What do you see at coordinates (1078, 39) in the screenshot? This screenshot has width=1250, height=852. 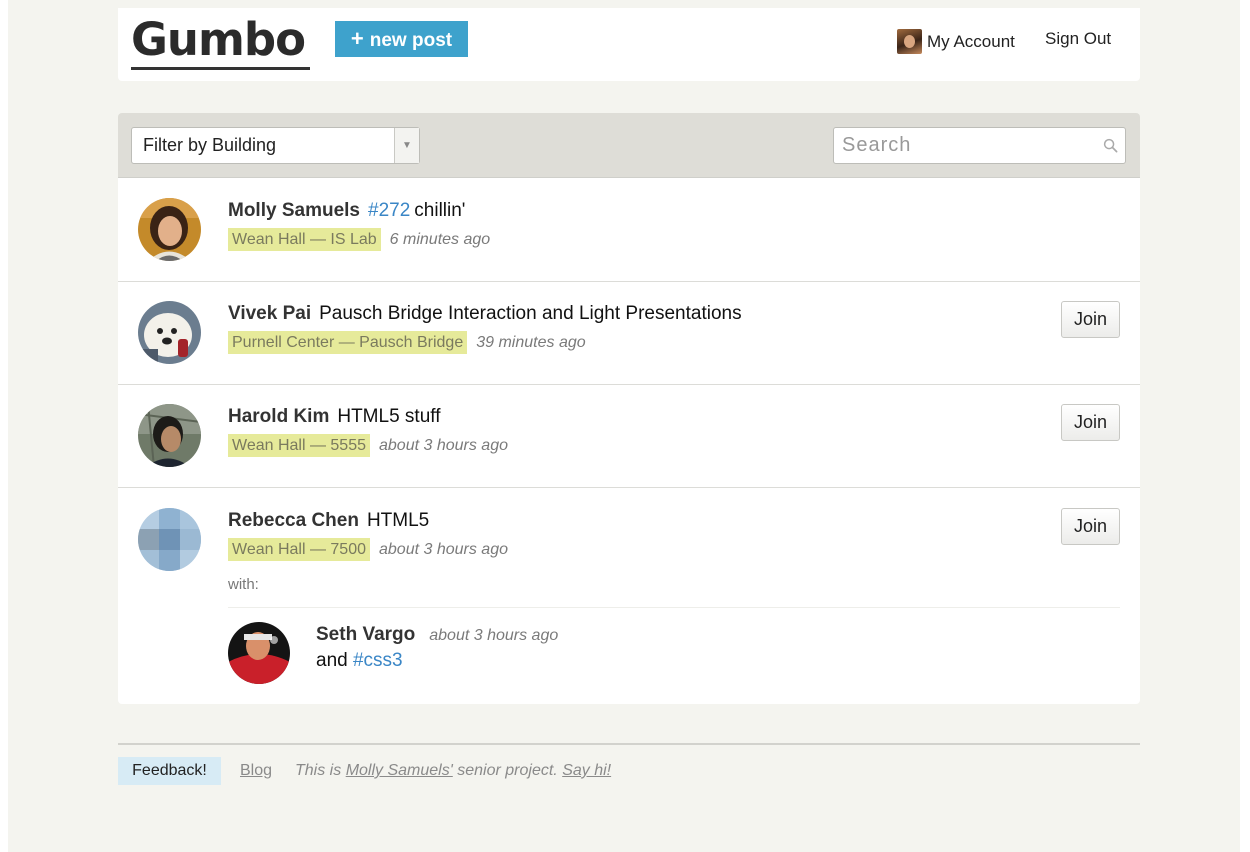 I see `sign-out-link: Sign Out` at bounding box center [1078, 39].